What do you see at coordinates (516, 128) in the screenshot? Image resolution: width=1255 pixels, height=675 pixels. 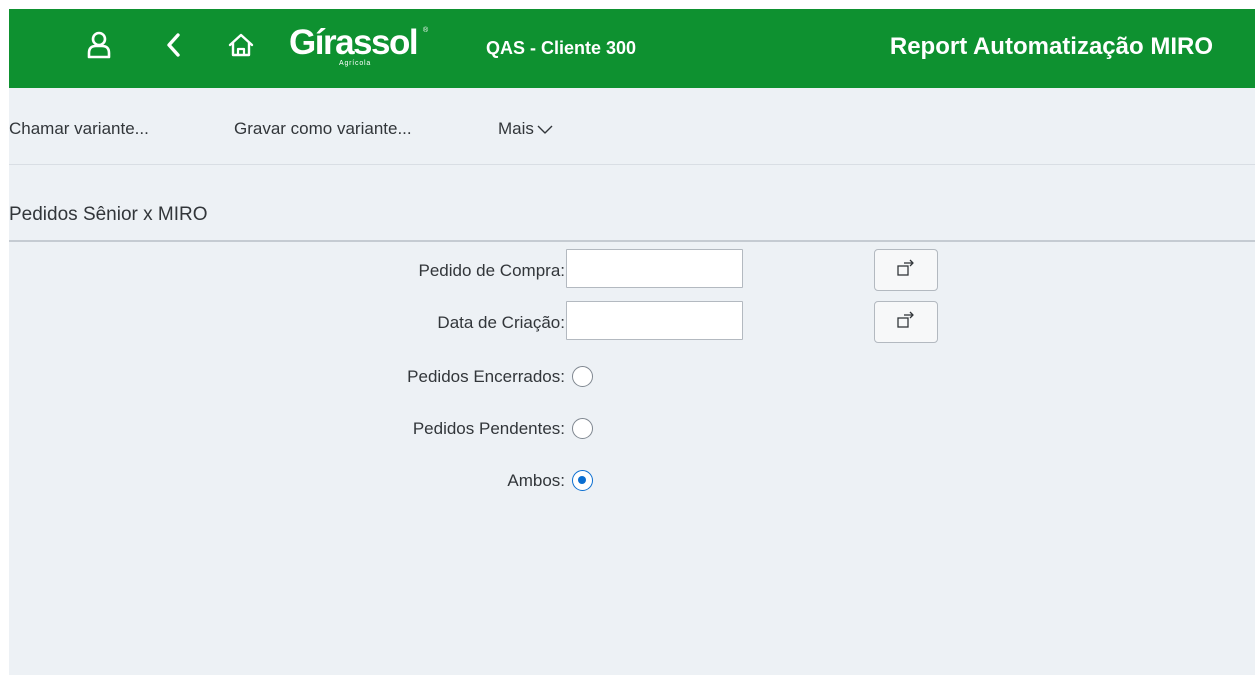 I see `more-label: Mais` at bounding box center [516, 128].